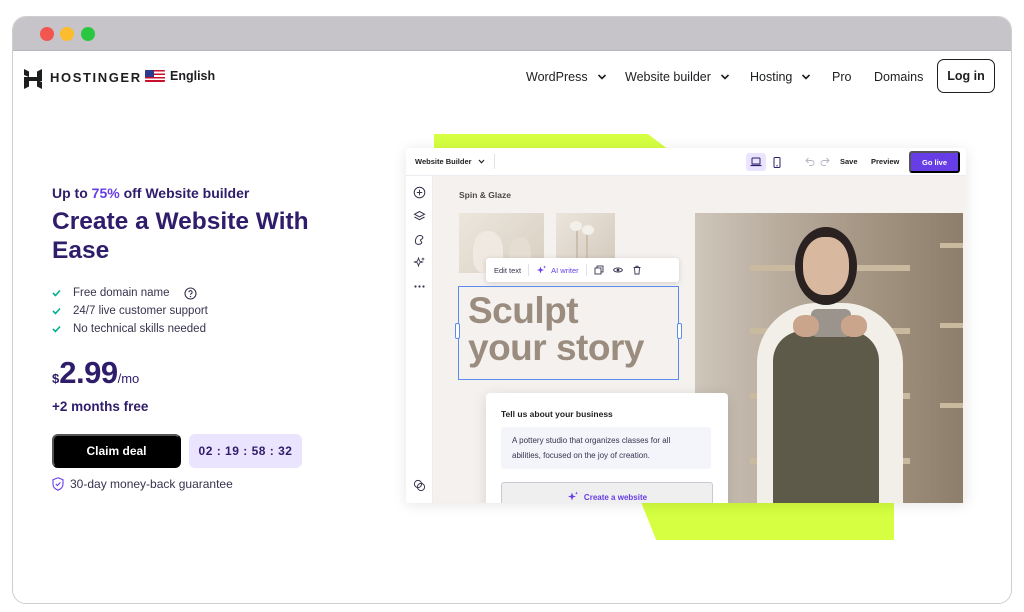 The image size is (1024, 612). Describe the element at coordinates (686, 162) in the screenshot. I see `builder-toolbar: Website Builder Save Preview Go live` at that location.